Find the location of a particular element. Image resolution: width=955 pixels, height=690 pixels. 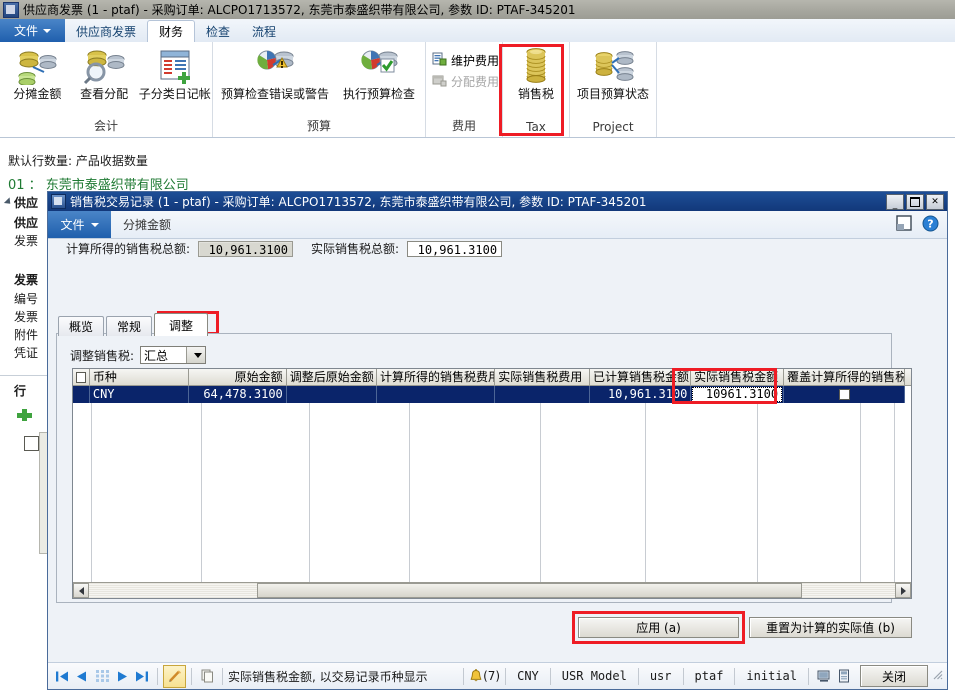

adjust-sales-tax-row: 调整销售税: 汇总 is located at coordinates (138, 355).